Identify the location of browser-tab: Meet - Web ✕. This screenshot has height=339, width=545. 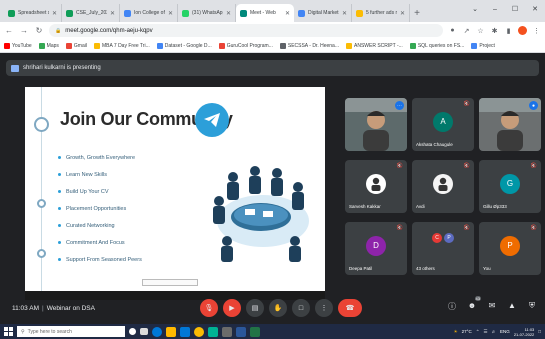
(265, 13).